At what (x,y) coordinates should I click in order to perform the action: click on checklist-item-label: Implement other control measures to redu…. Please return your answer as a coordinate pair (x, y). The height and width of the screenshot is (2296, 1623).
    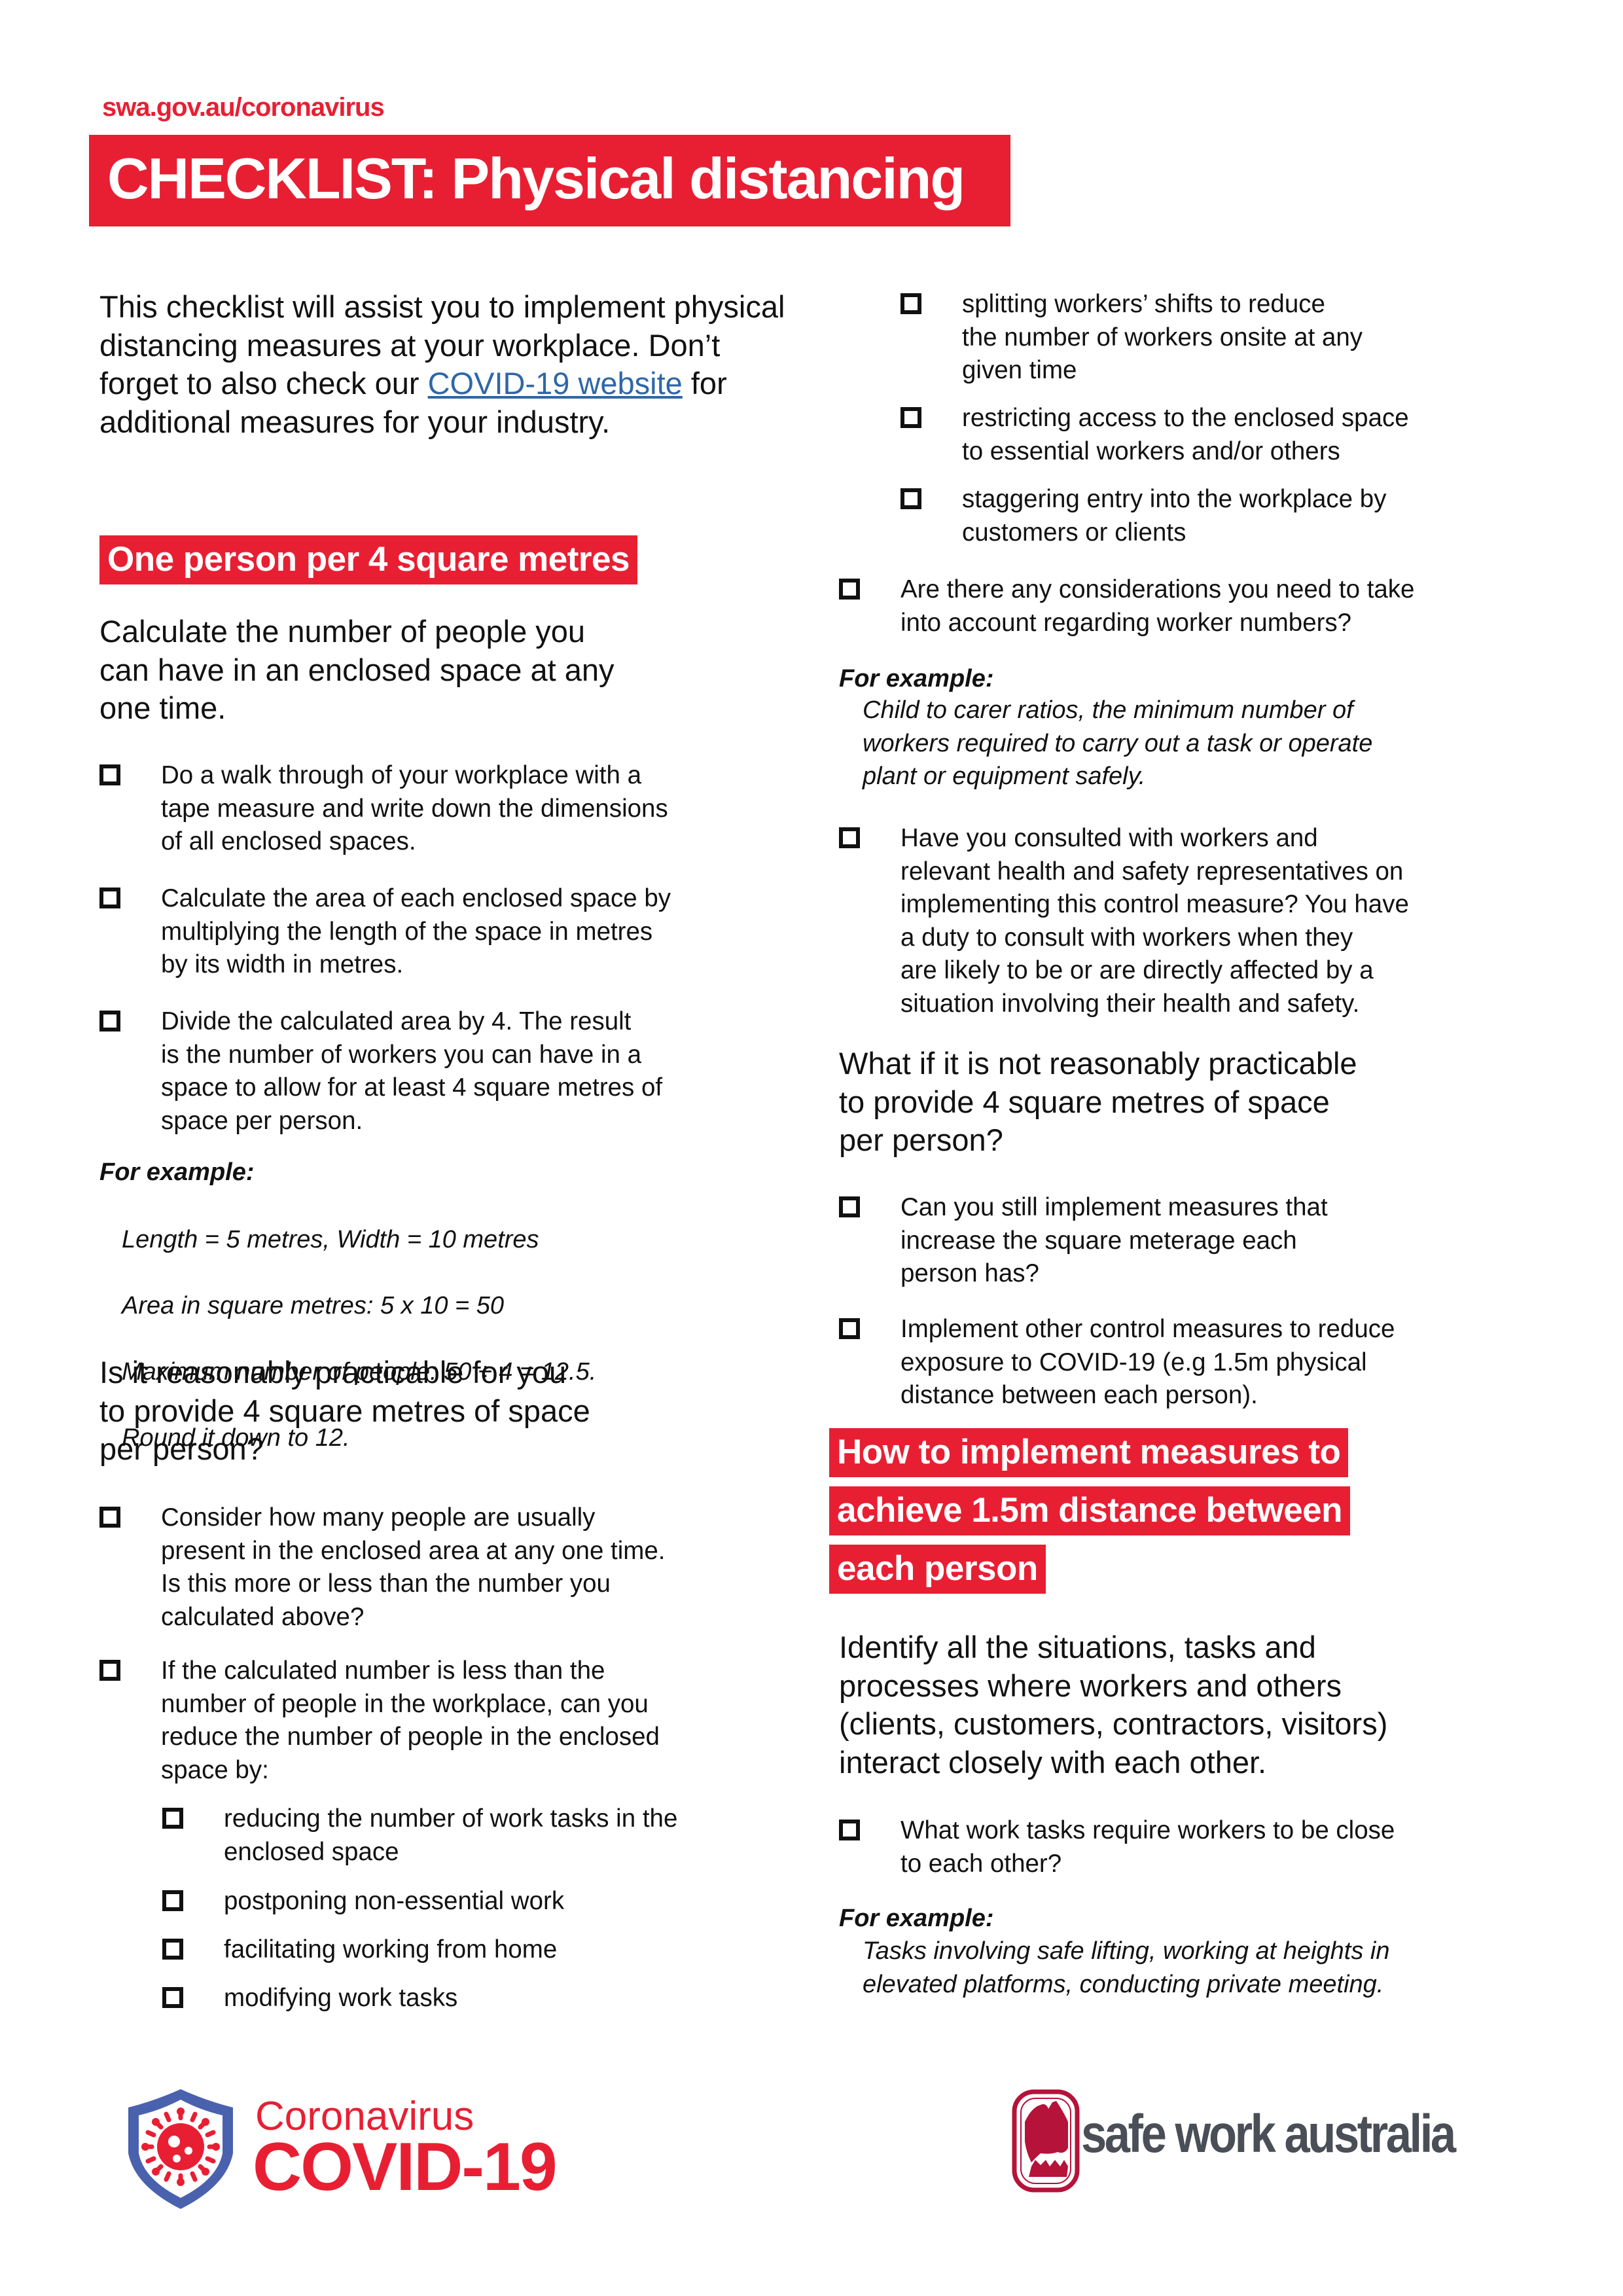
    Looking at the image, I should click on (1148, 1362).